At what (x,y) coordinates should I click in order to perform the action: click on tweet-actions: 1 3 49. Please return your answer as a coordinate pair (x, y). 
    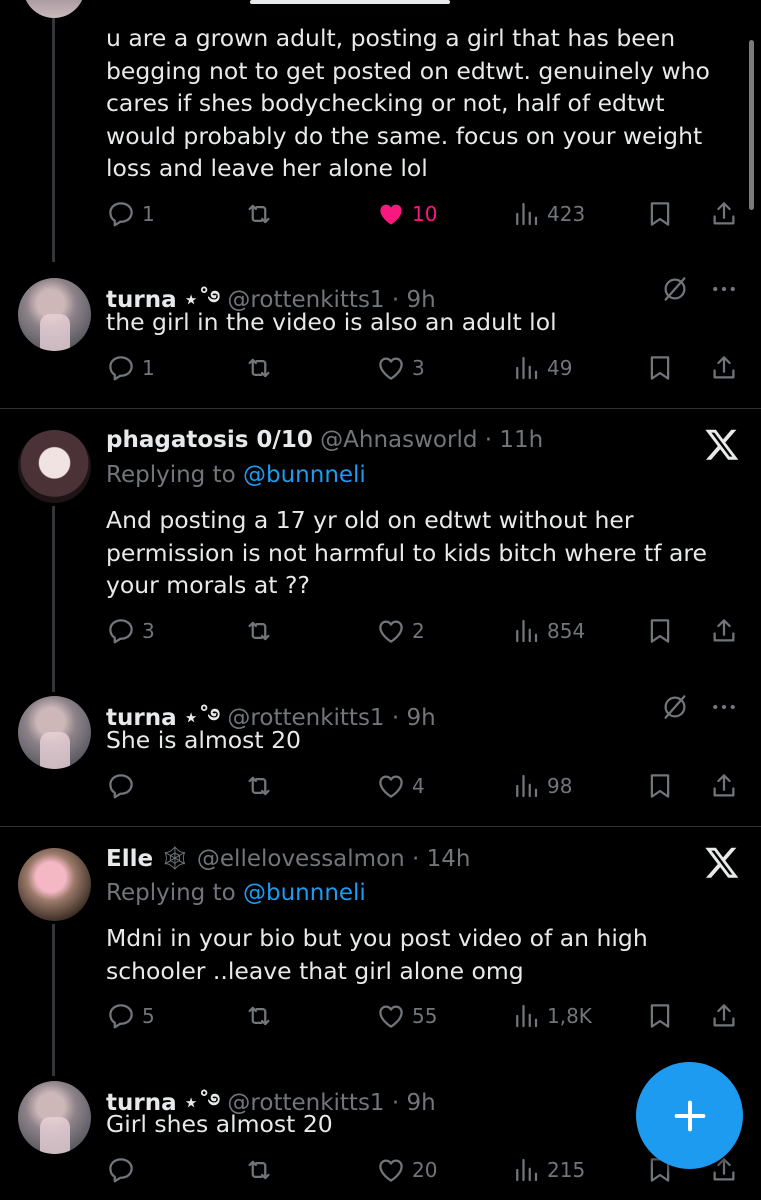
    Looking at the image, I should click on (380, 368).